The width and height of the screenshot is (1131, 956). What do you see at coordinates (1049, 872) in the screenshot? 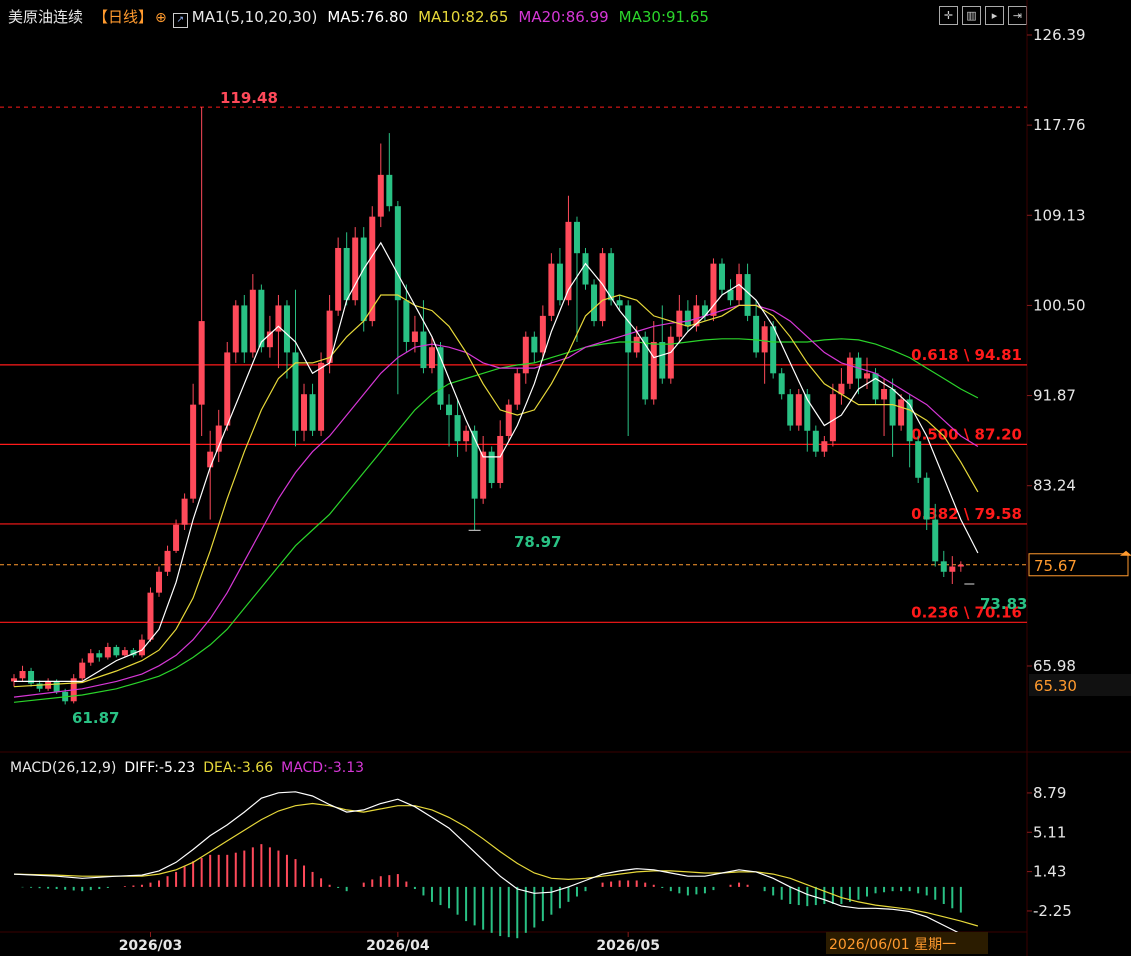
I see `macd-tick-label: 1.43` at bounding box center [1049, 872].